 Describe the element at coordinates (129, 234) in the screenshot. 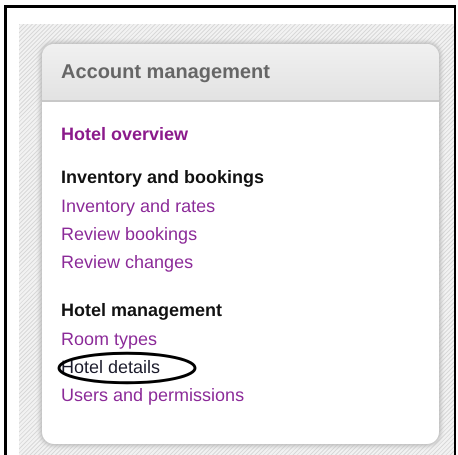

I see `nav-link: Review bookings` at that location.